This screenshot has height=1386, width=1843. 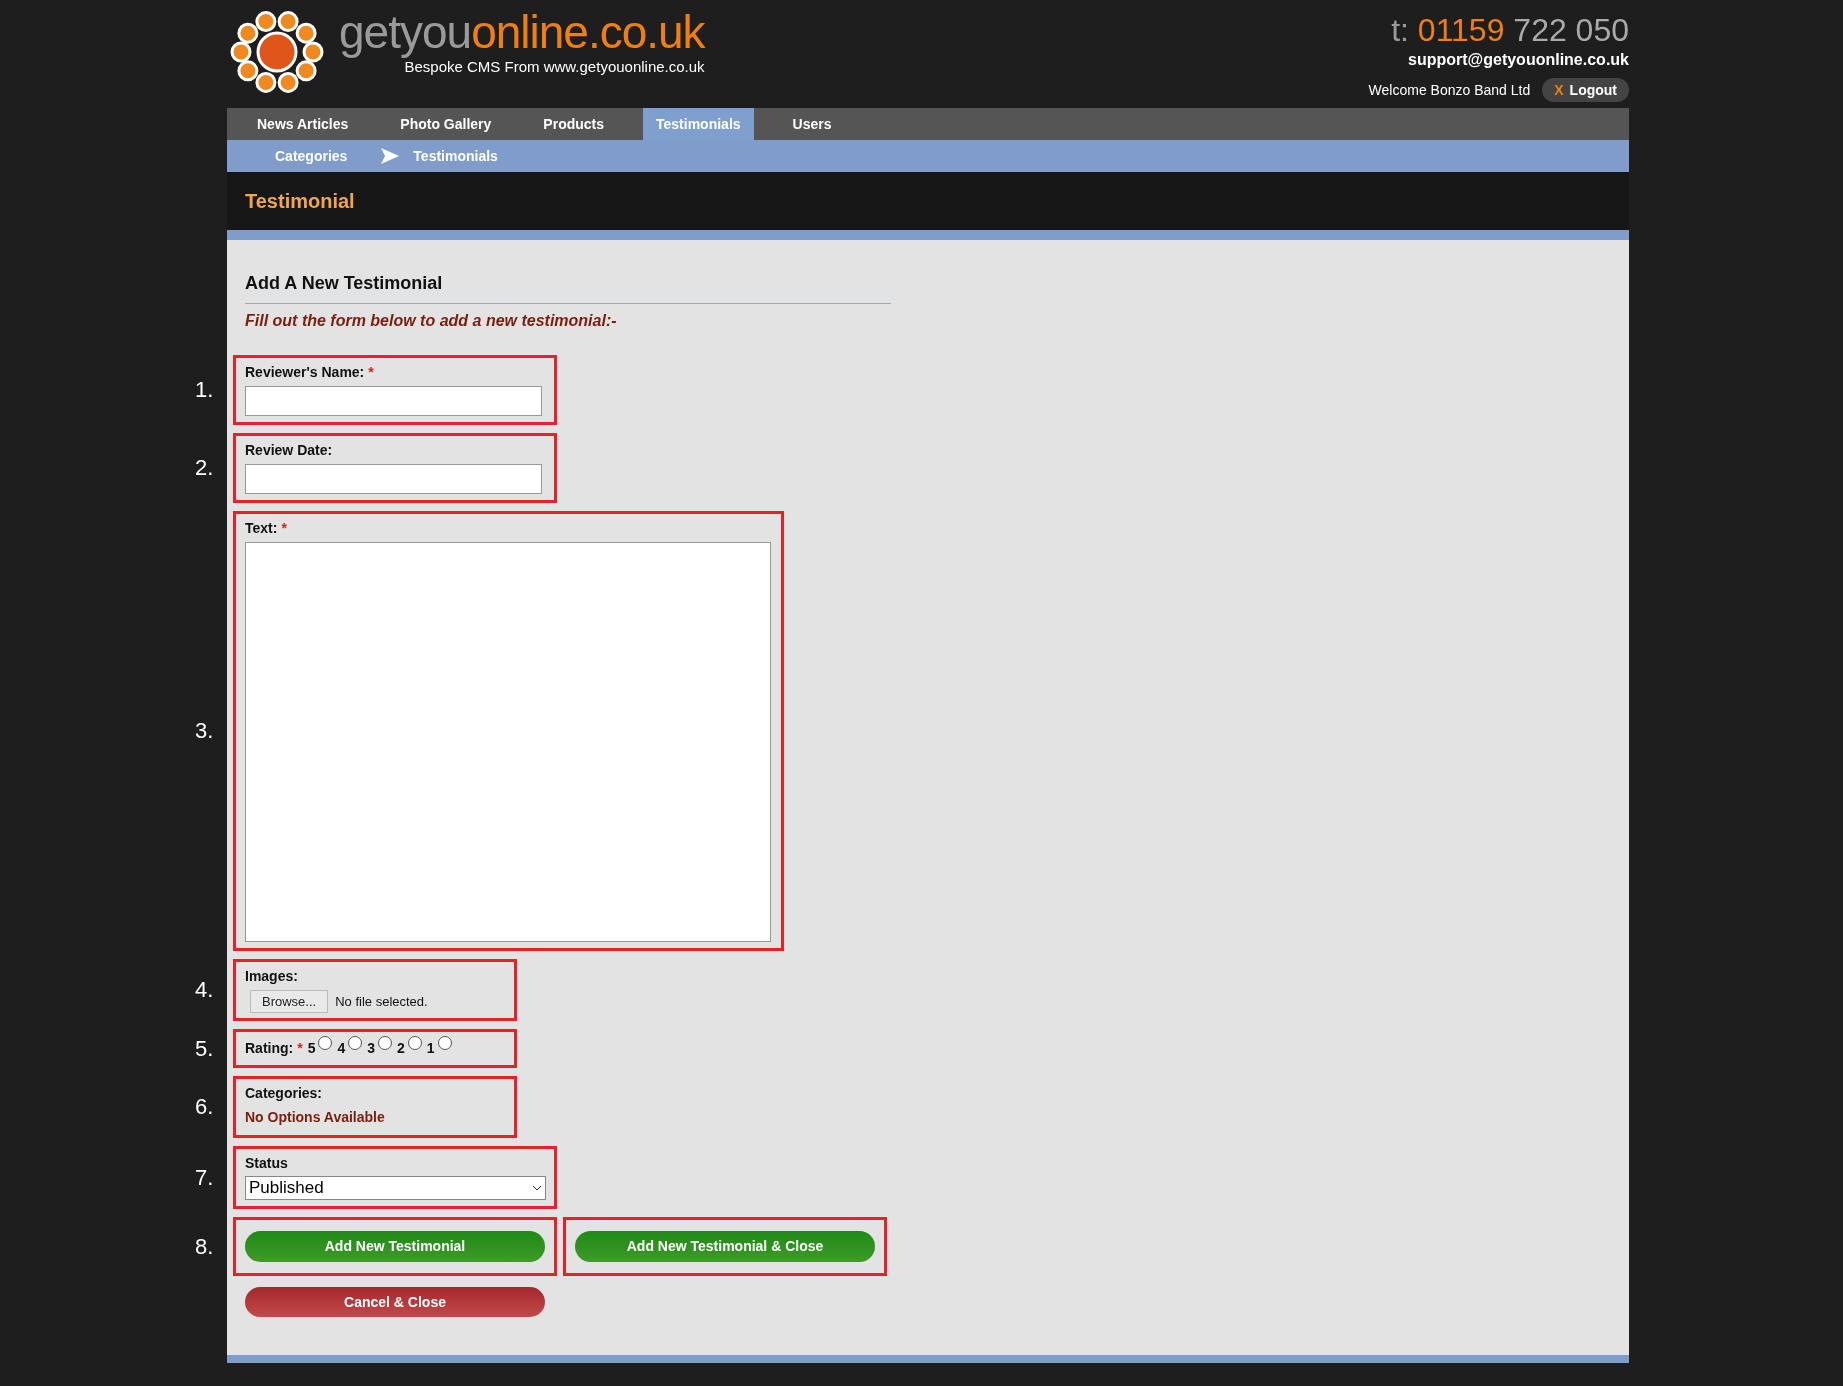 What do you see at coordinates (311, 1048) in the screenshot?
I see `rating-value: 5` at bounding box center [311, 1048].